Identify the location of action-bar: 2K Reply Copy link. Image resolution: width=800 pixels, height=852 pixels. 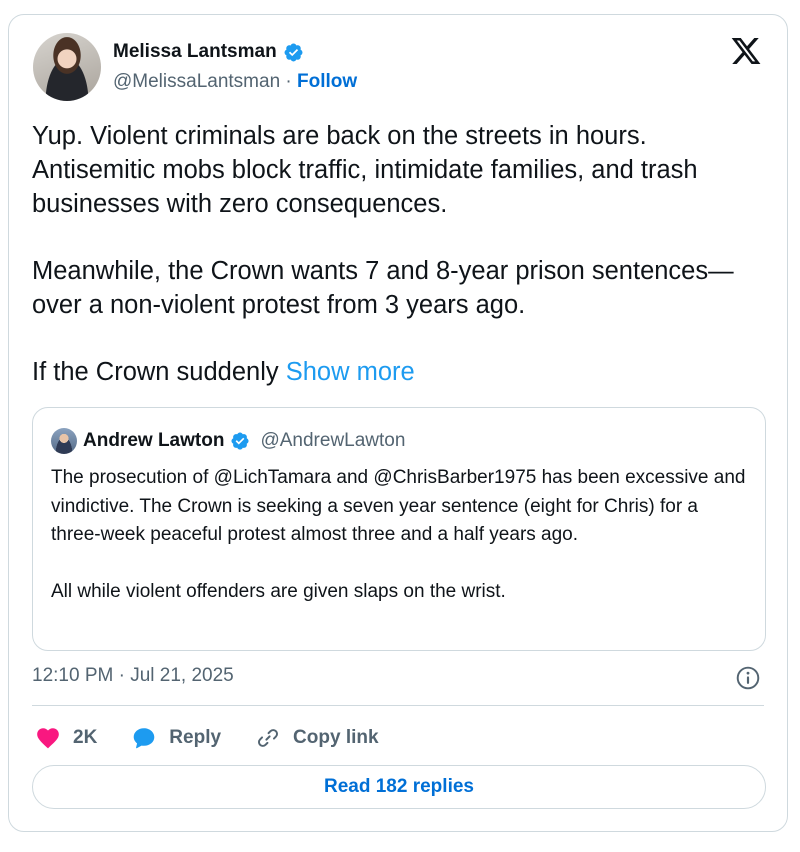
(224, 738).